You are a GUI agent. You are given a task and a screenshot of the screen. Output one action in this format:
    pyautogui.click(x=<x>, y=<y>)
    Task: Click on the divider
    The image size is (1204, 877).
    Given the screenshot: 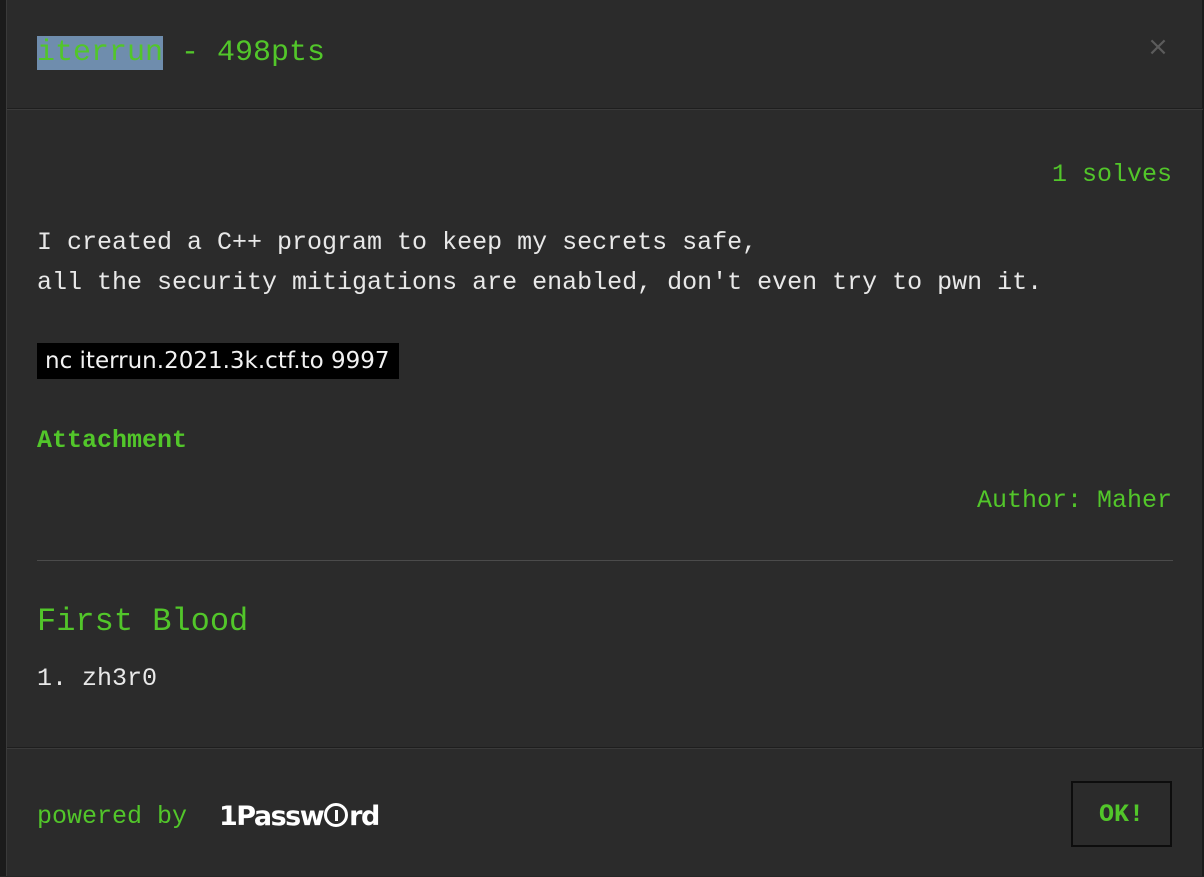 What is the action you would take?
    pyautogui.click(x=605, y=560)
    